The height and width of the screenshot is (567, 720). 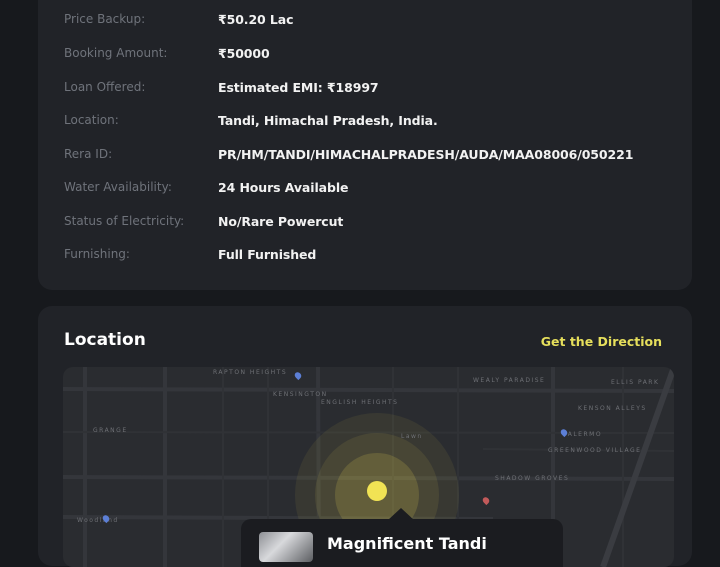 What do you see at coordinates (283, 187) in the screenshot?
I see `detail-value: 24 Hours Available` at bounding box center [283, 187].